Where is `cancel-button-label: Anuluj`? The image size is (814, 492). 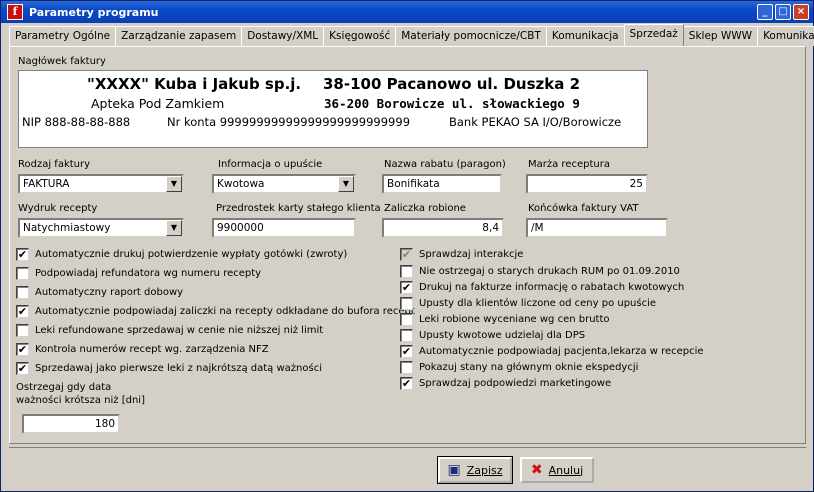
cancel-button-label: Anuluj is located at coordinates (566, 470).